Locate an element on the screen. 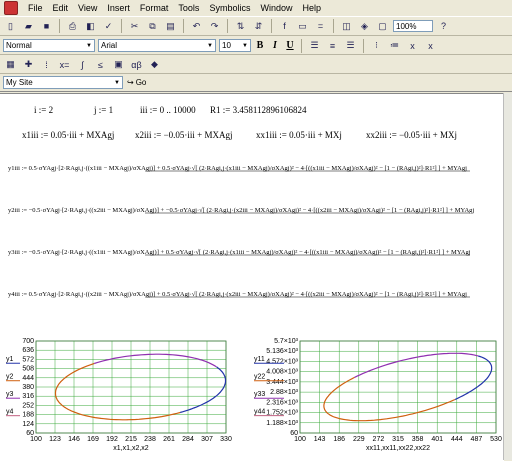  def-j: j := 1 is located at coordinates (103, 110).